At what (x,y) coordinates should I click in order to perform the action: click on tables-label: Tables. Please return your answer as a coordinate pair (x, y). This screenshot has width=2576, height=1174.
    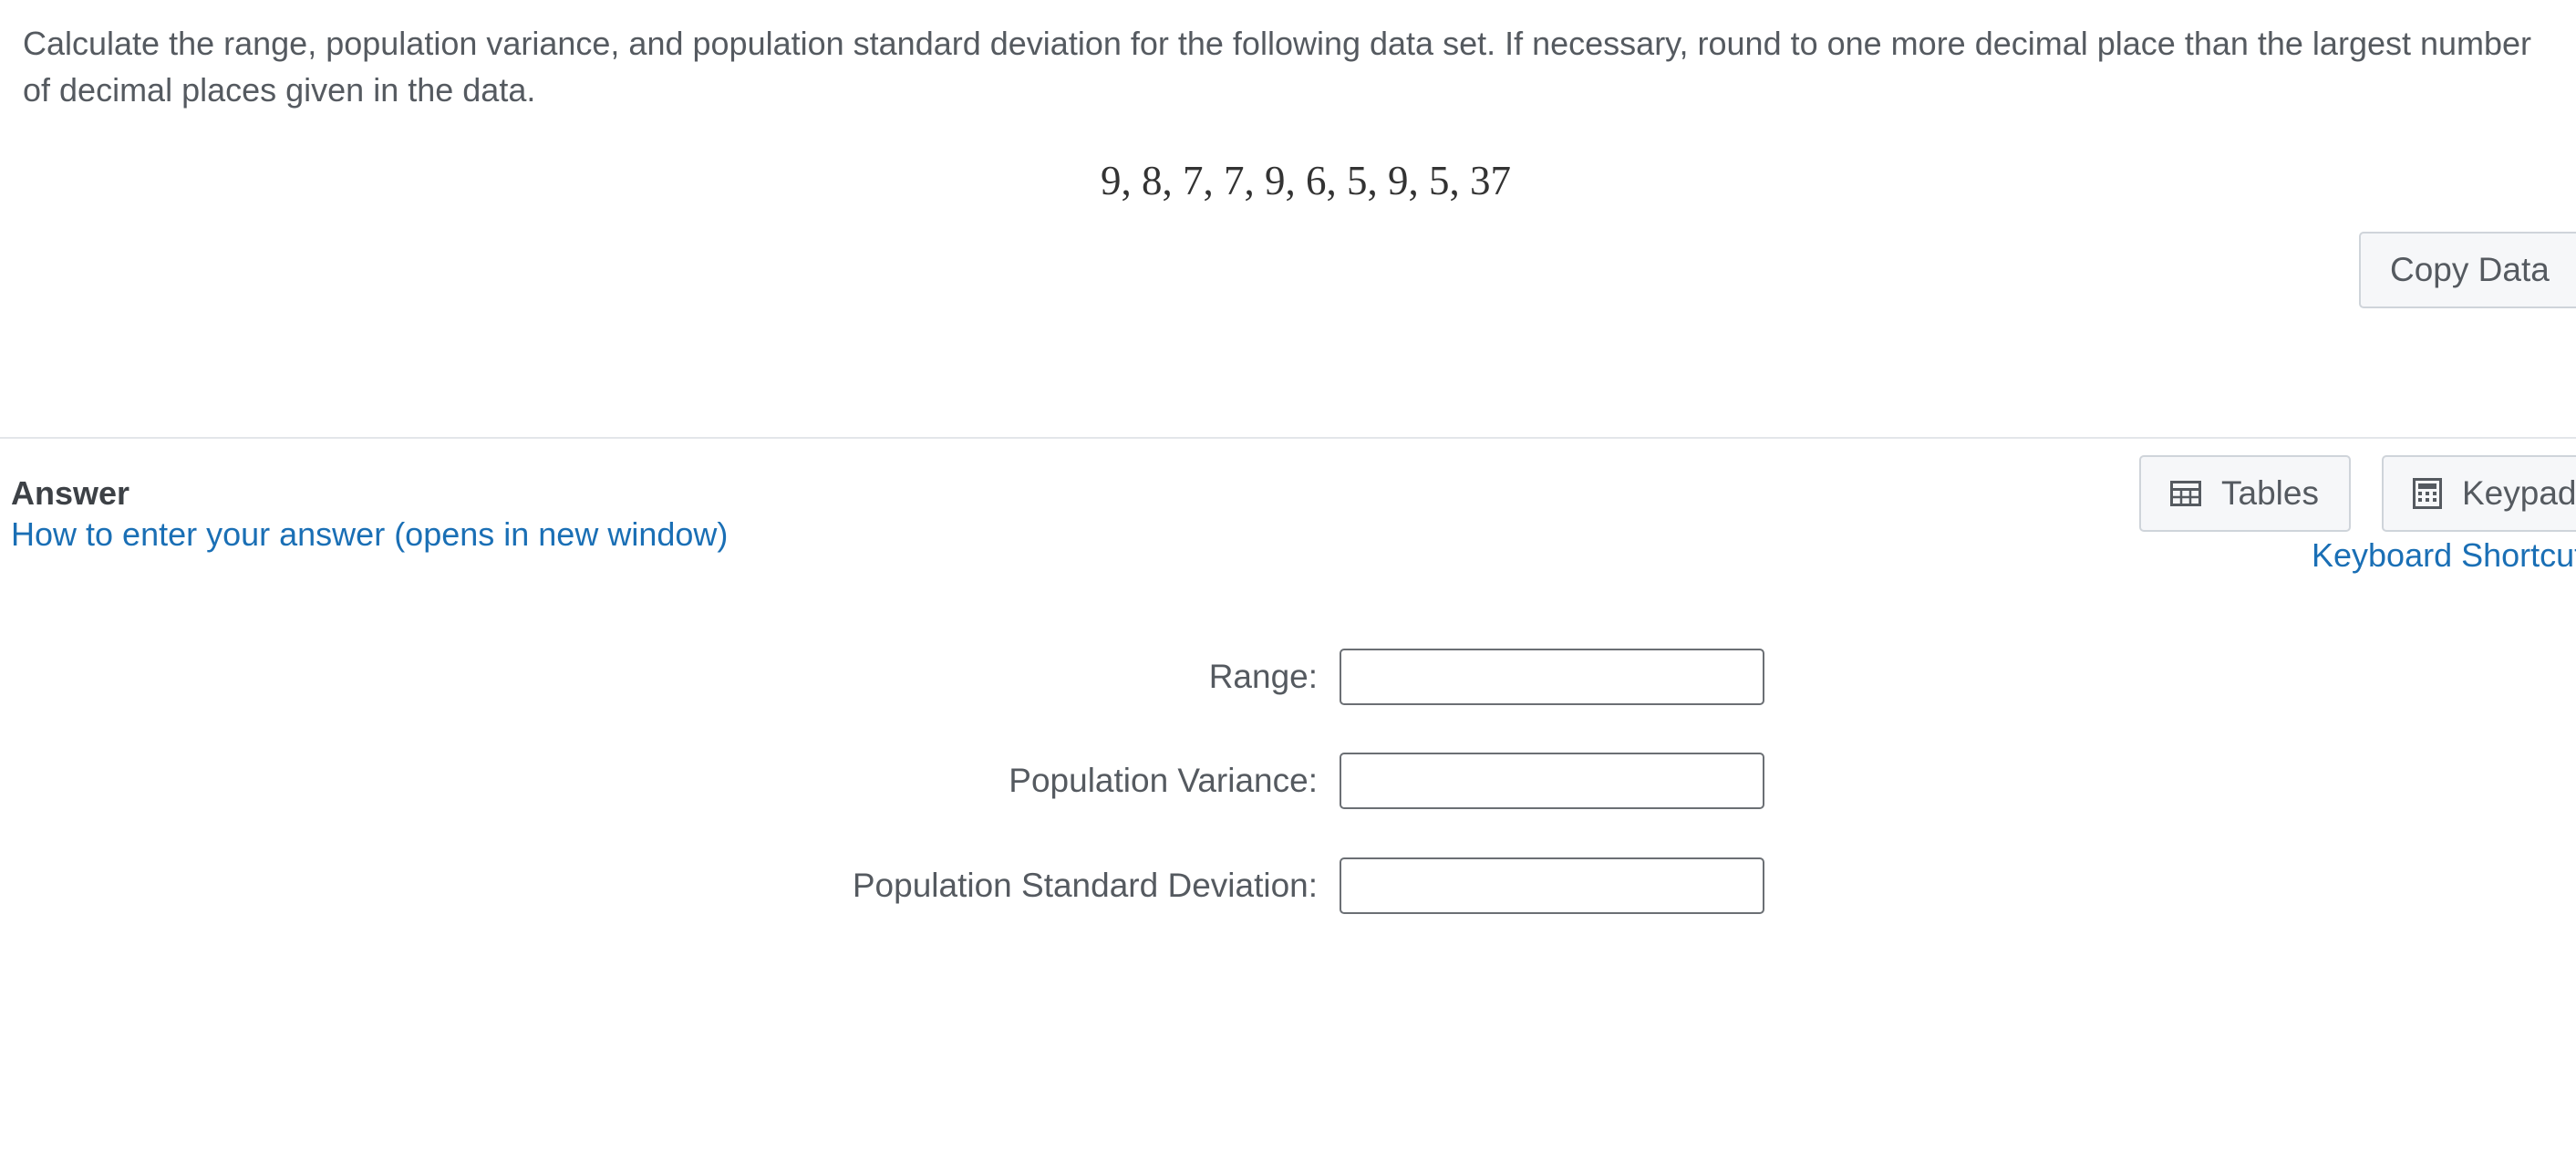
    Looking at the image, I should click on (2270, 493).